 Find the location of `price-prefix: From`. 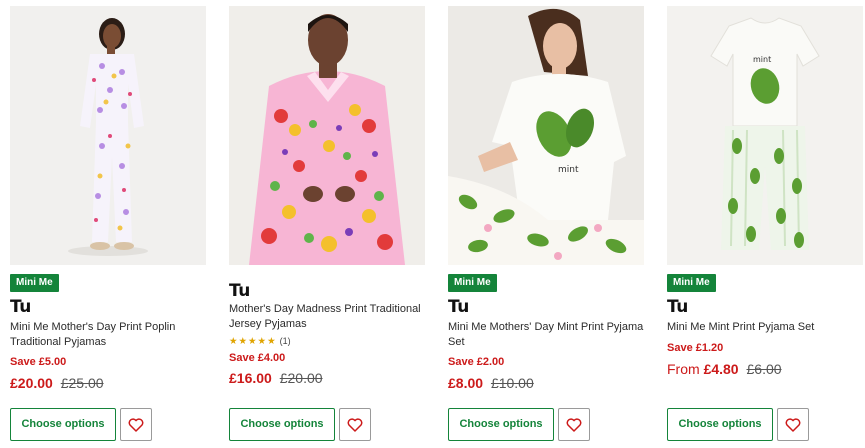

price-prefix: From is located at coordinates (683, 369).